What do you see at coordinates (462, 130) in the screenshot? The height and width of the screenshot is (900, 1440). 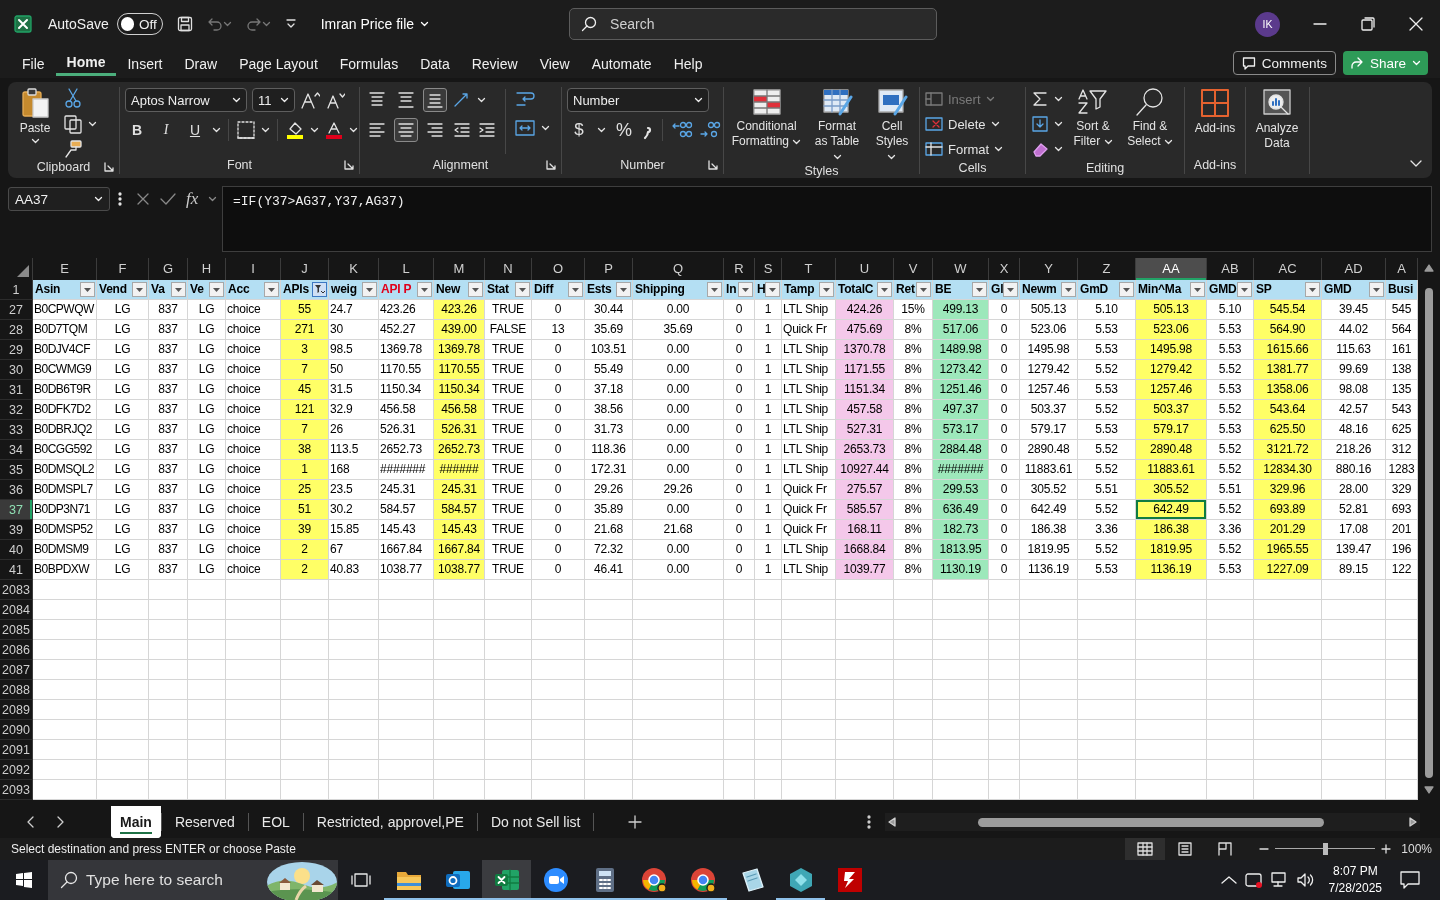 I see `decrease-indent-icon` at bounding box center [462, 130].